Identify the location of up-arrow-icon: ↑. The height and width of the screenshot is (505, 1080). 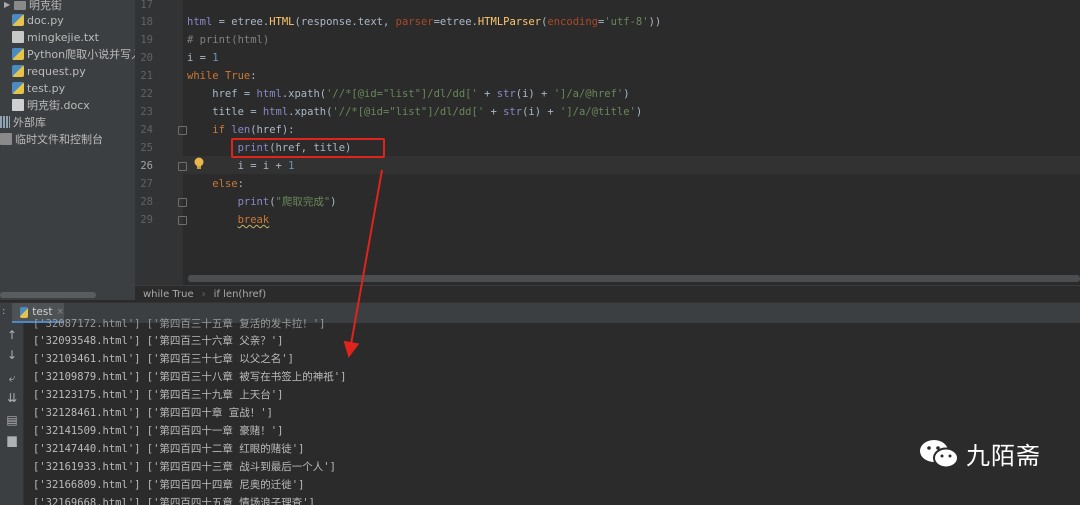
(12, 335).